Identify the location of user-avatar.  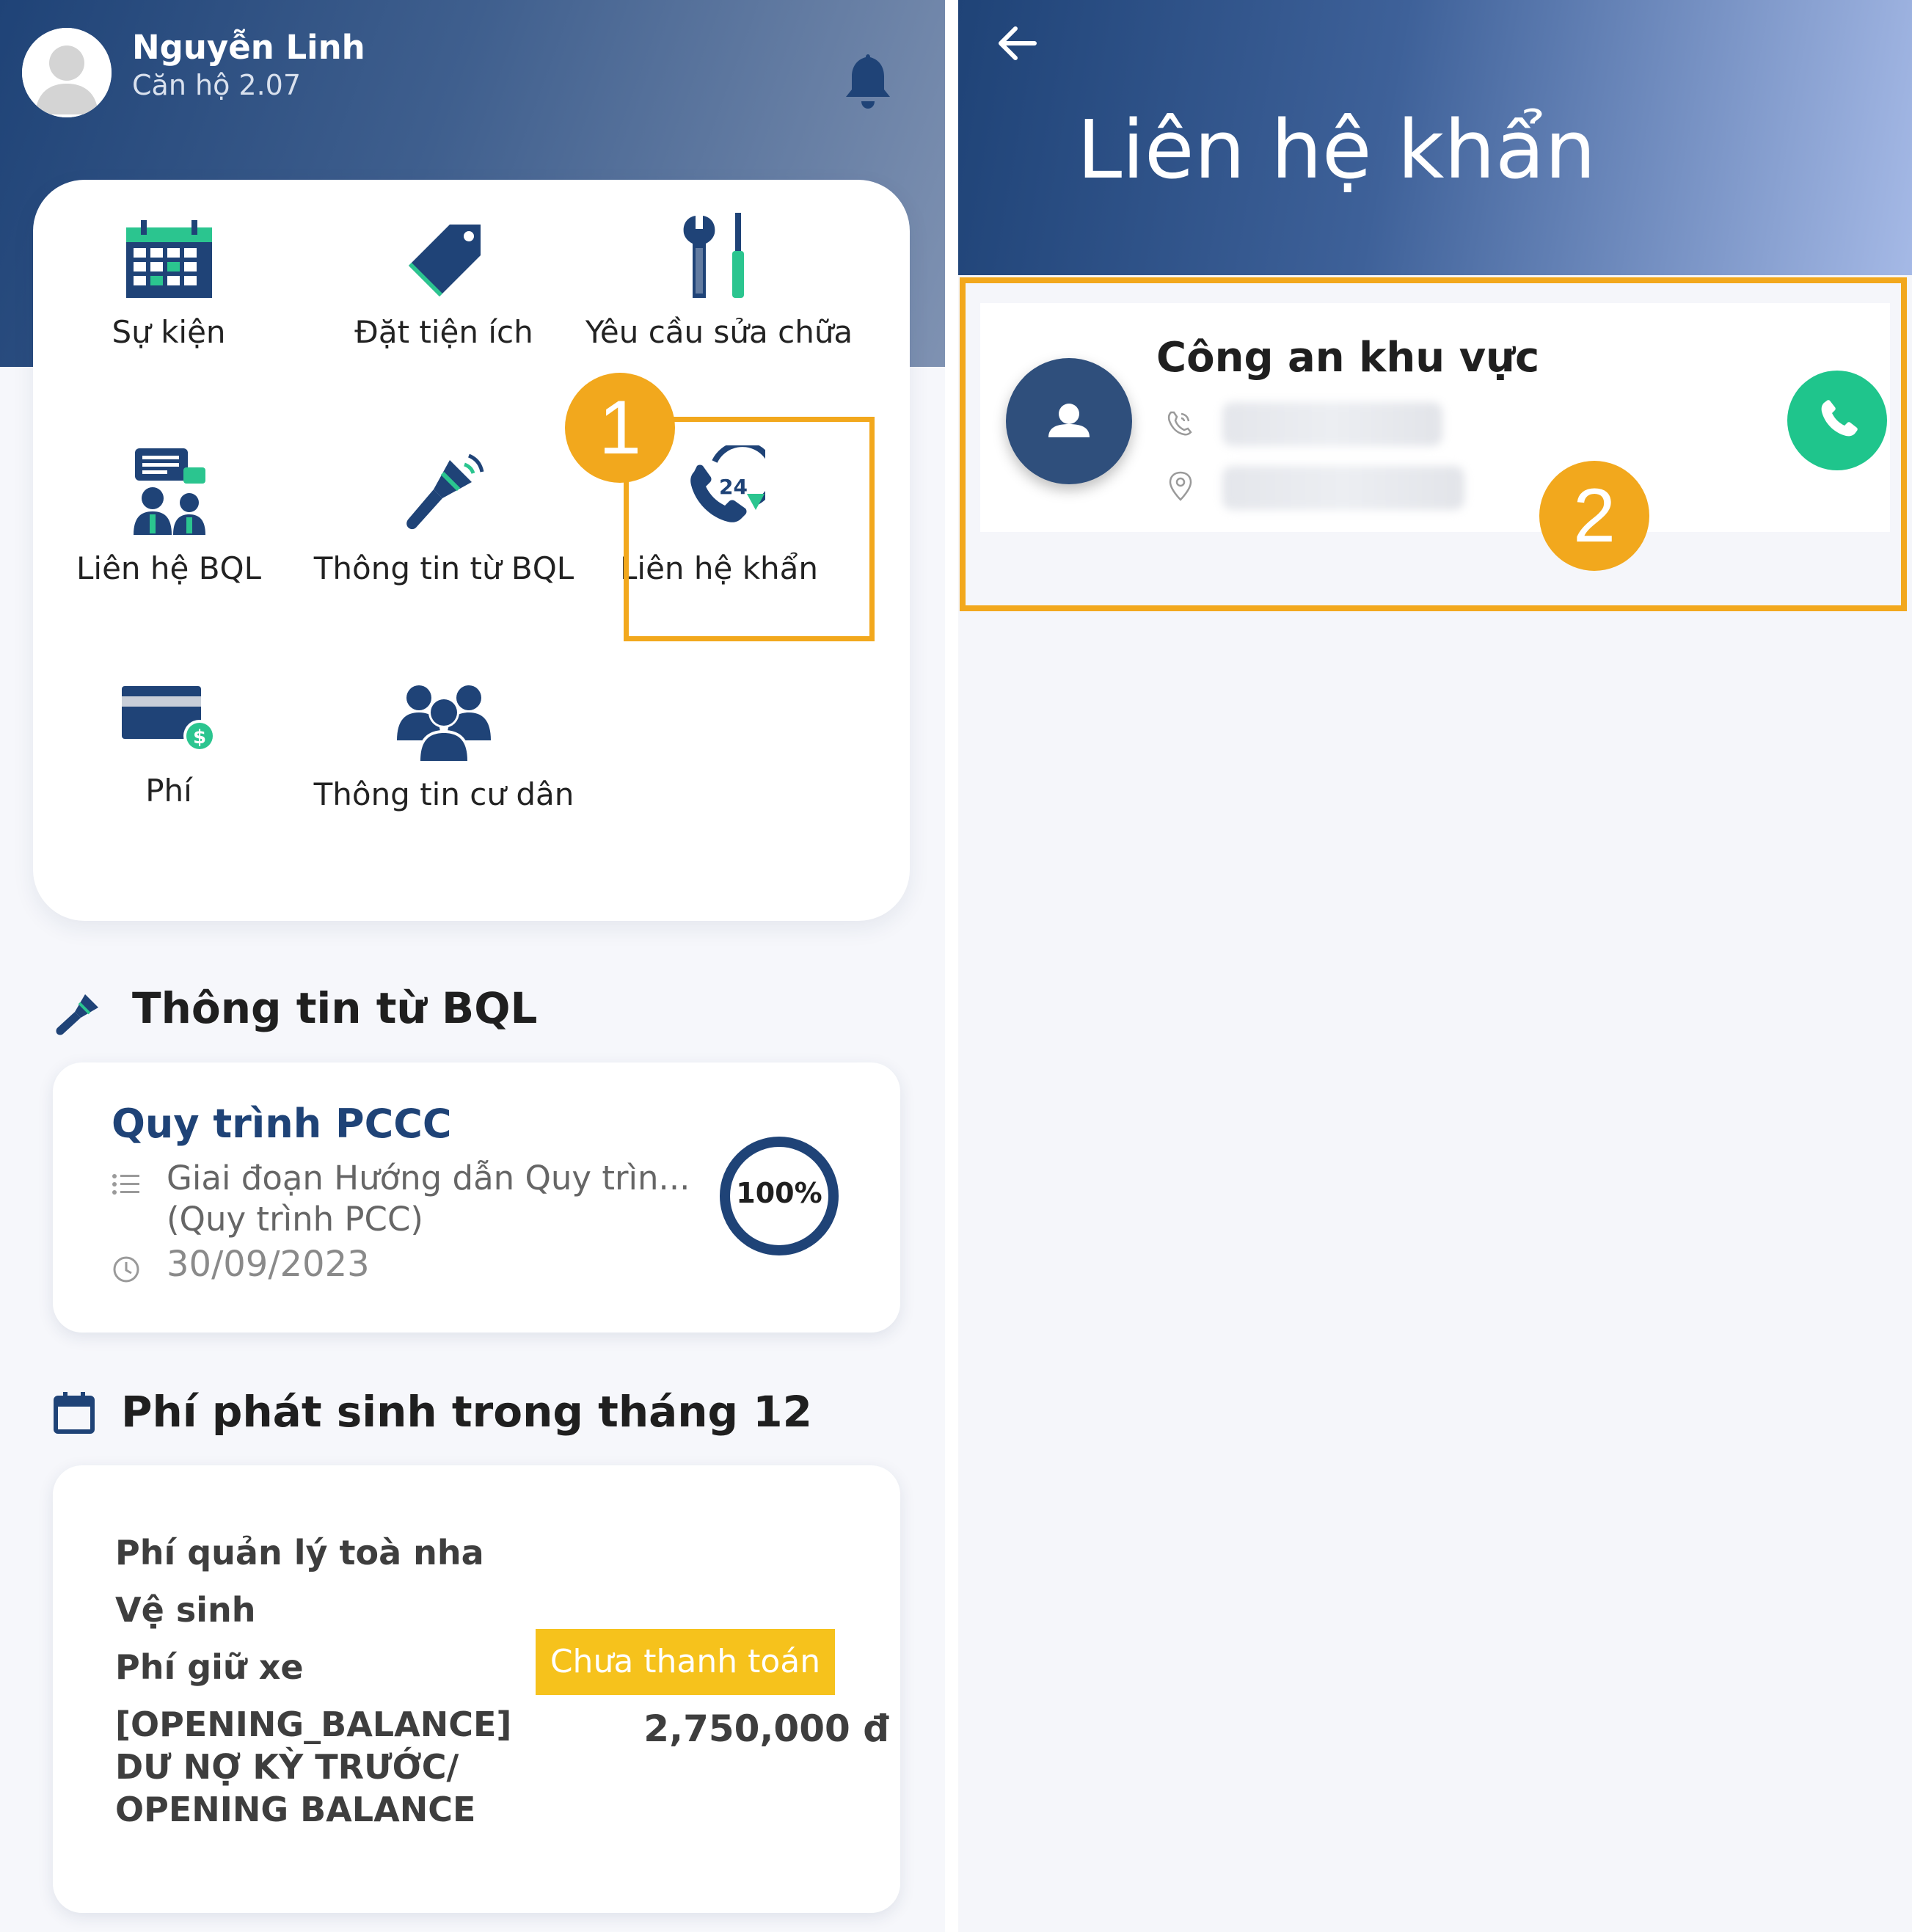
(67, 72).